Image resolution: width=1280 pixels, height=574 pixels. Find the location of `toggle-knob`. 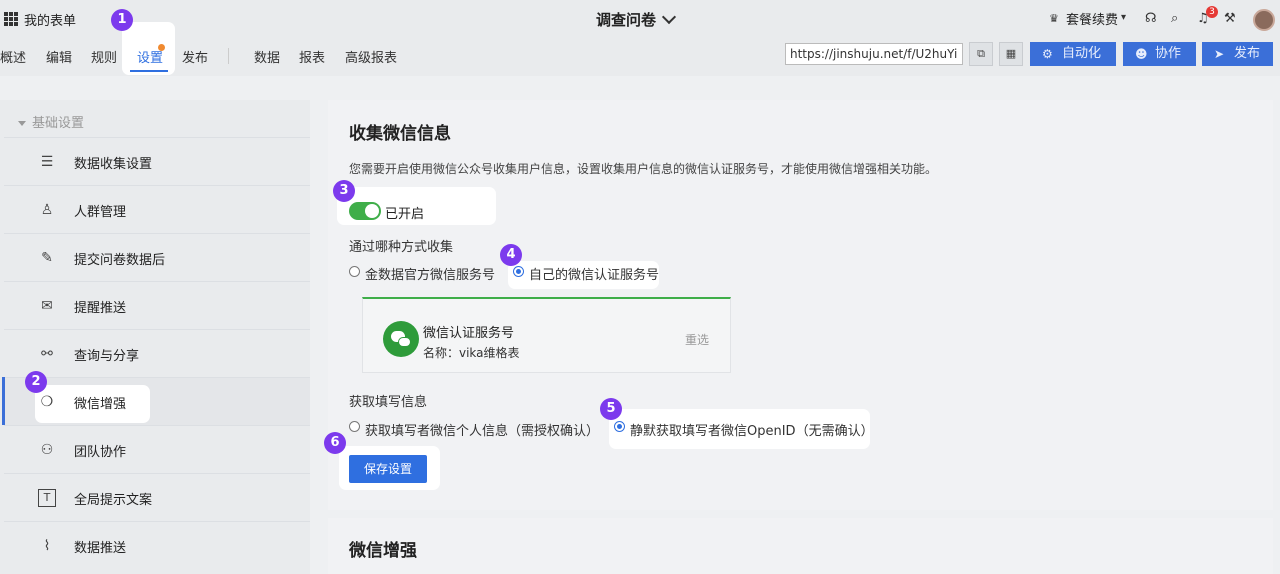

toggle-knob is located at coordinates (372, 211).